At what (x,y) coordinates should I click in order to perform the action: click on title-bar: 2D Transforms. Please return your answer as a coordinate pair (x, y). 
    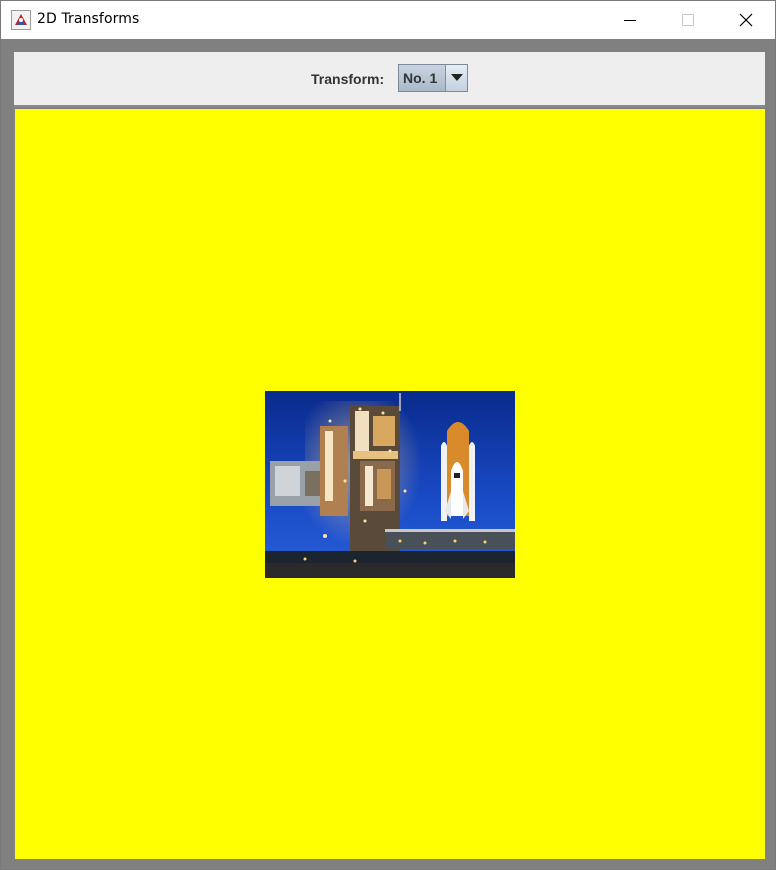
    Looking at the image, I should click on (388, 20).